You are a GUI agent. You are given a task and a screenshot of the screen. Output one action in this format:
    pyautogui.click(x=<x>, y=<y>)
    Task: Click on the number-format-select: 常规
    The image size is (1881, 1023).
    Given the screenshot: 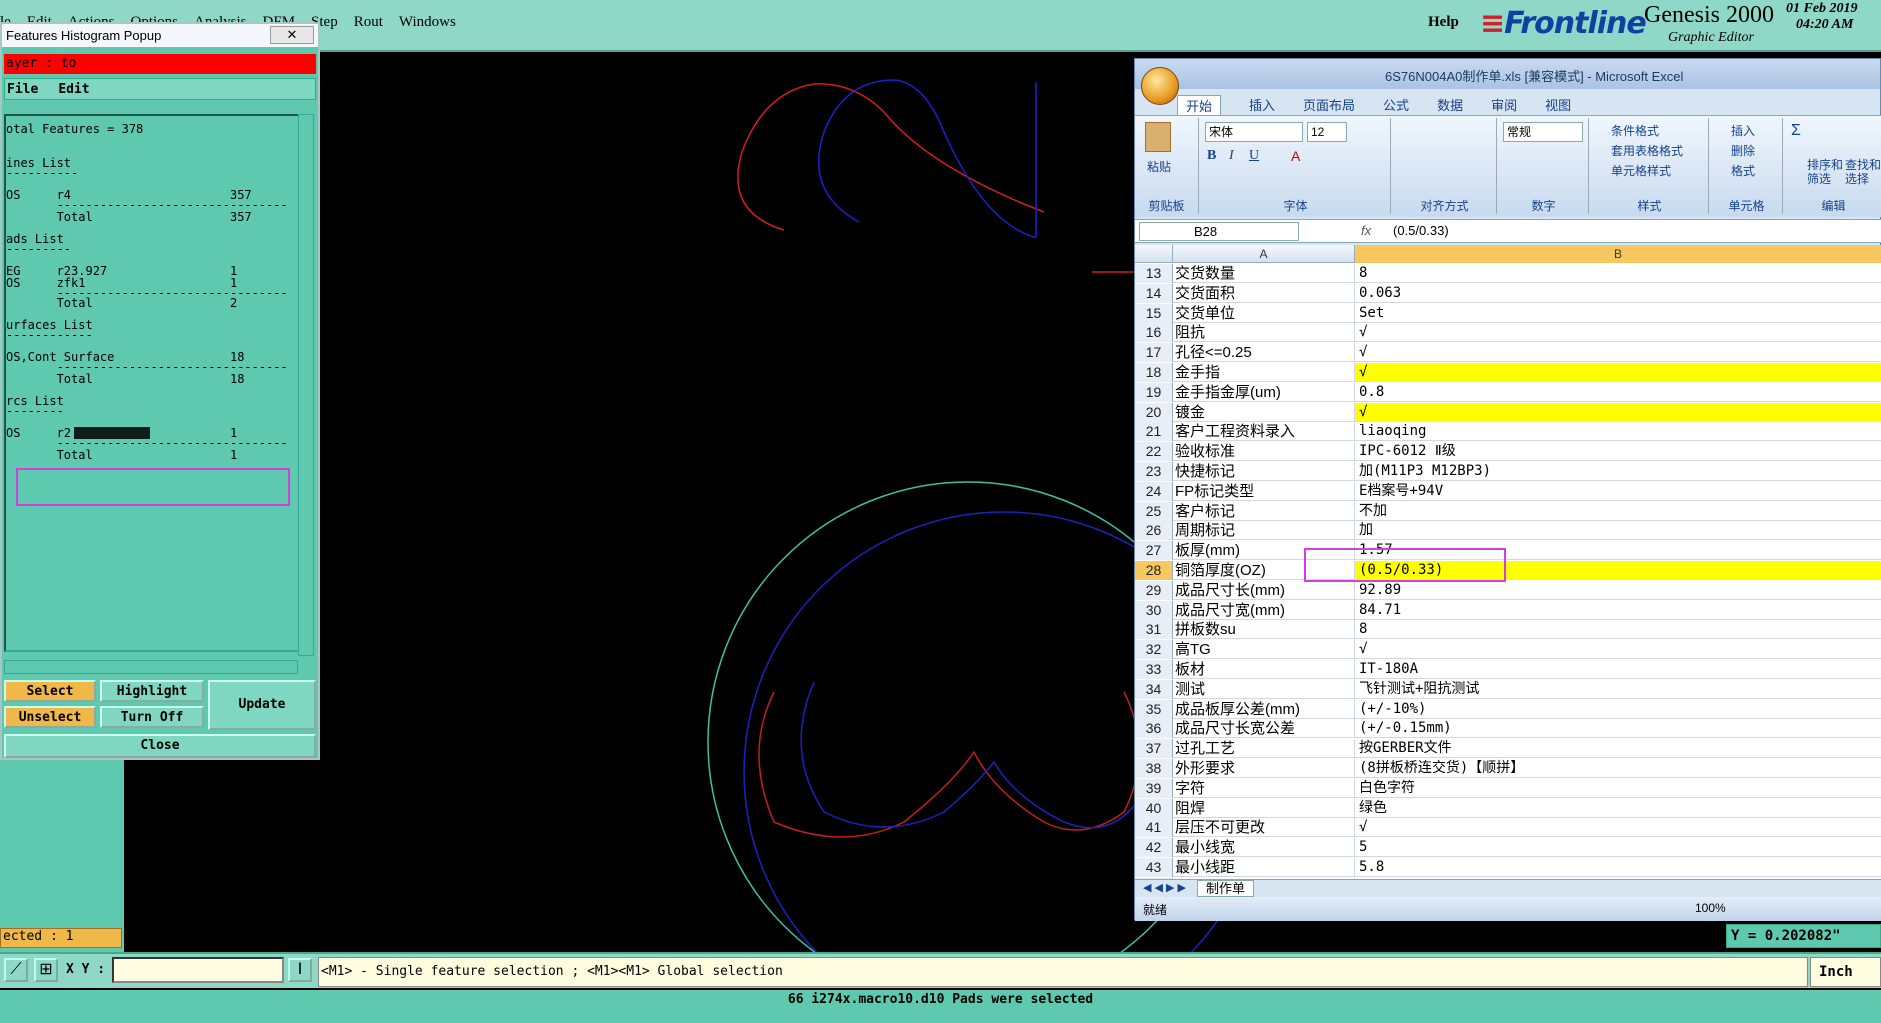 What is the action you would take?
    pyautogui.click(x=1543, y=132)
    